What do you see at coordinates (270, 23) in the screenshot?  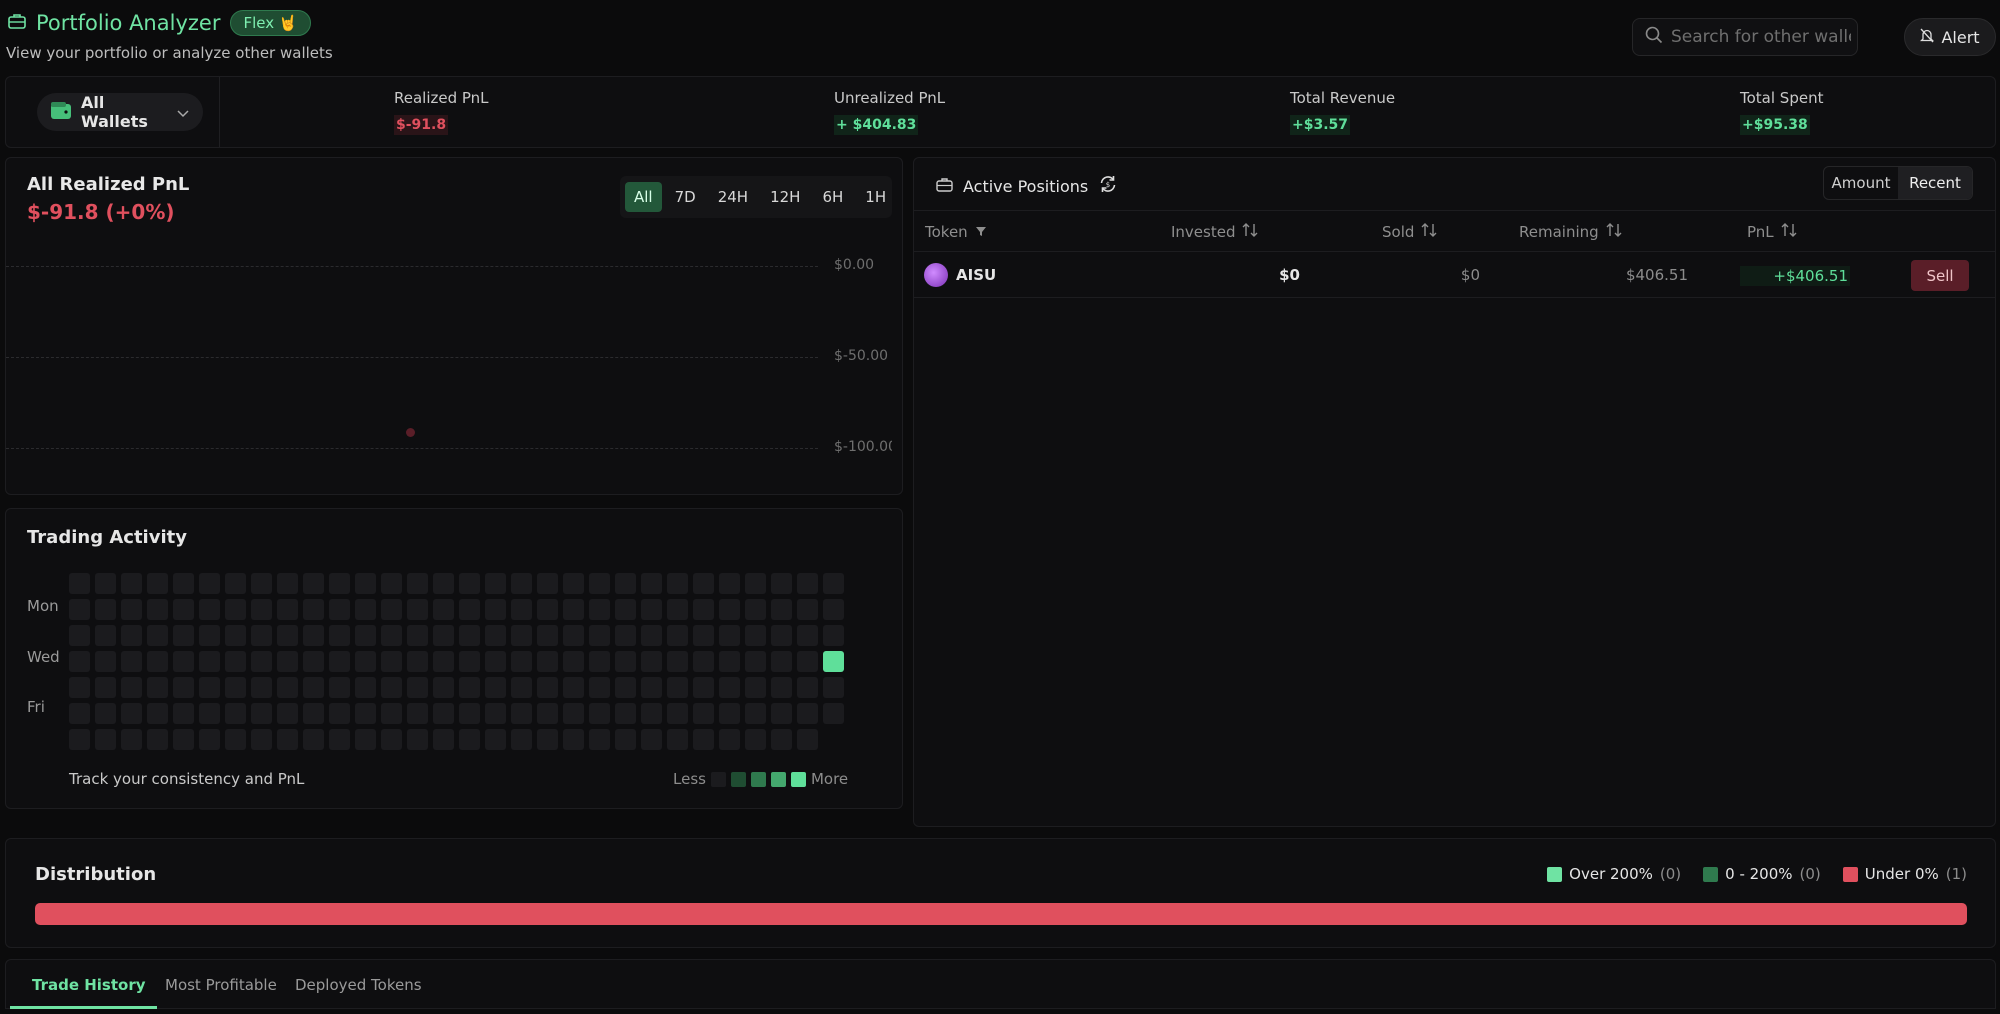 I see `flex-badge: Flex 🤘` at bounding box center [270, 23].